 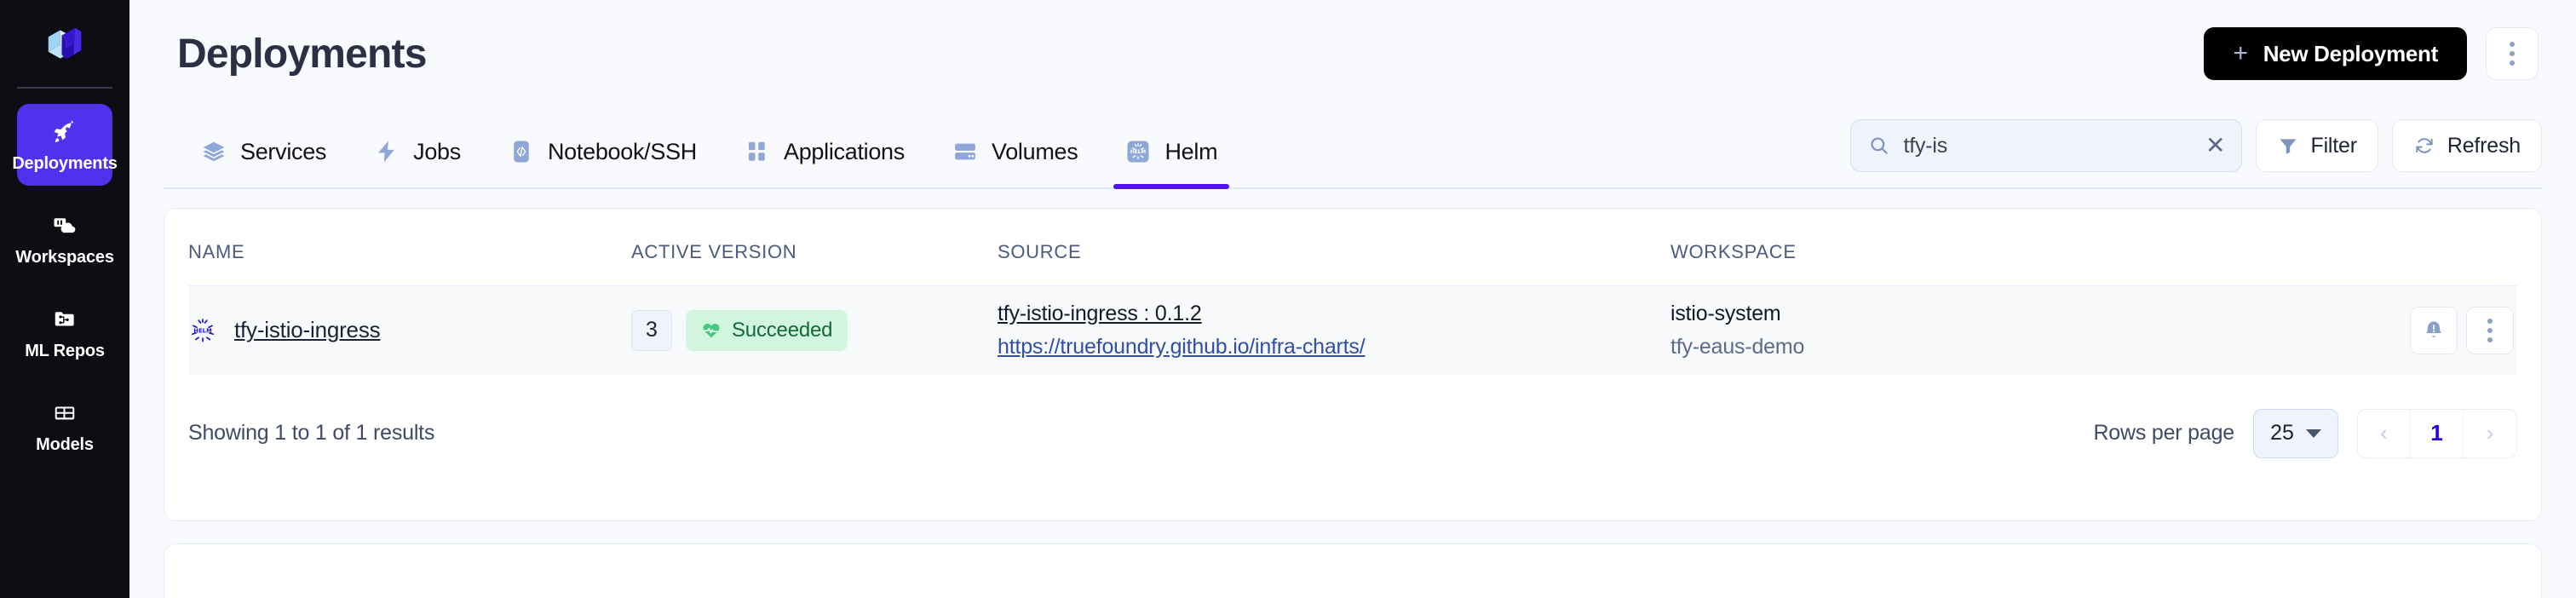 What do you see at coordinates (712, 331) in the screenshot?
I see `heartbeat-icon` at bounding box center [712, 331].